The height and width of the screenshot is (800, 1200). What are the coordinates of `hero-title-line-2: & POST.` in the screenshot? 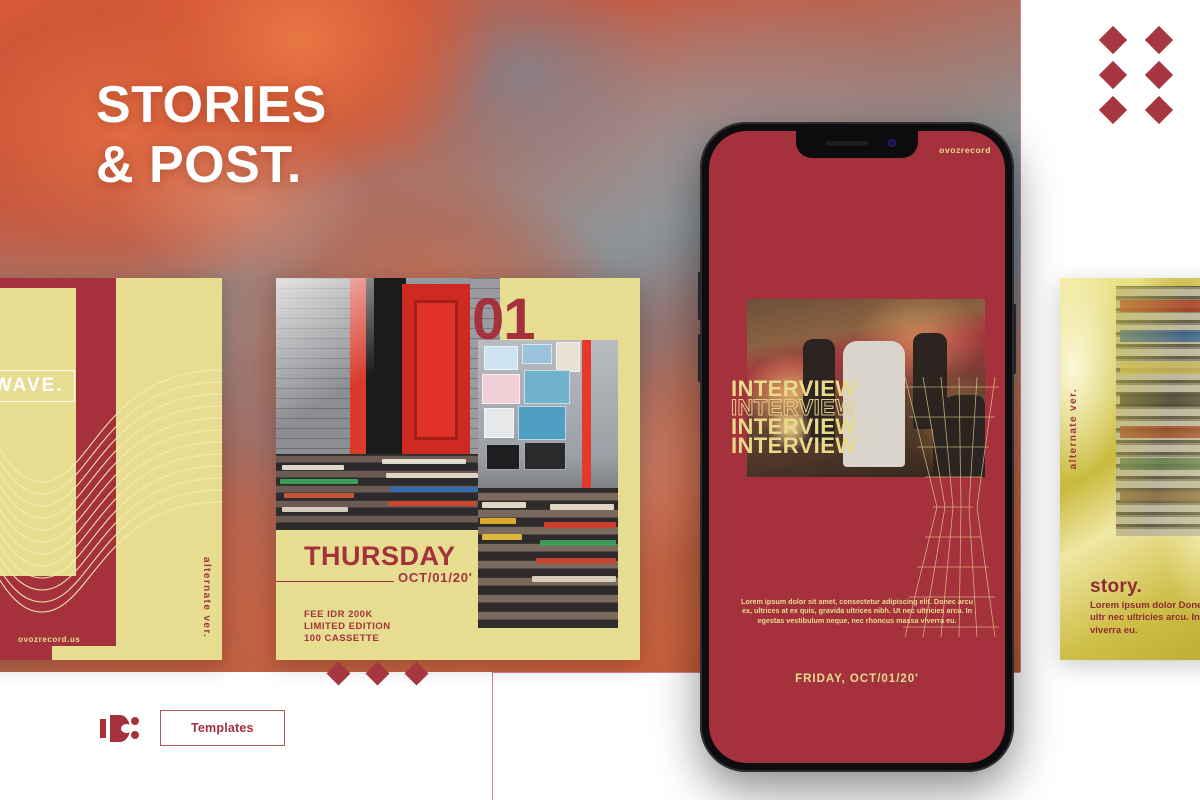 It's located at (199, 165).